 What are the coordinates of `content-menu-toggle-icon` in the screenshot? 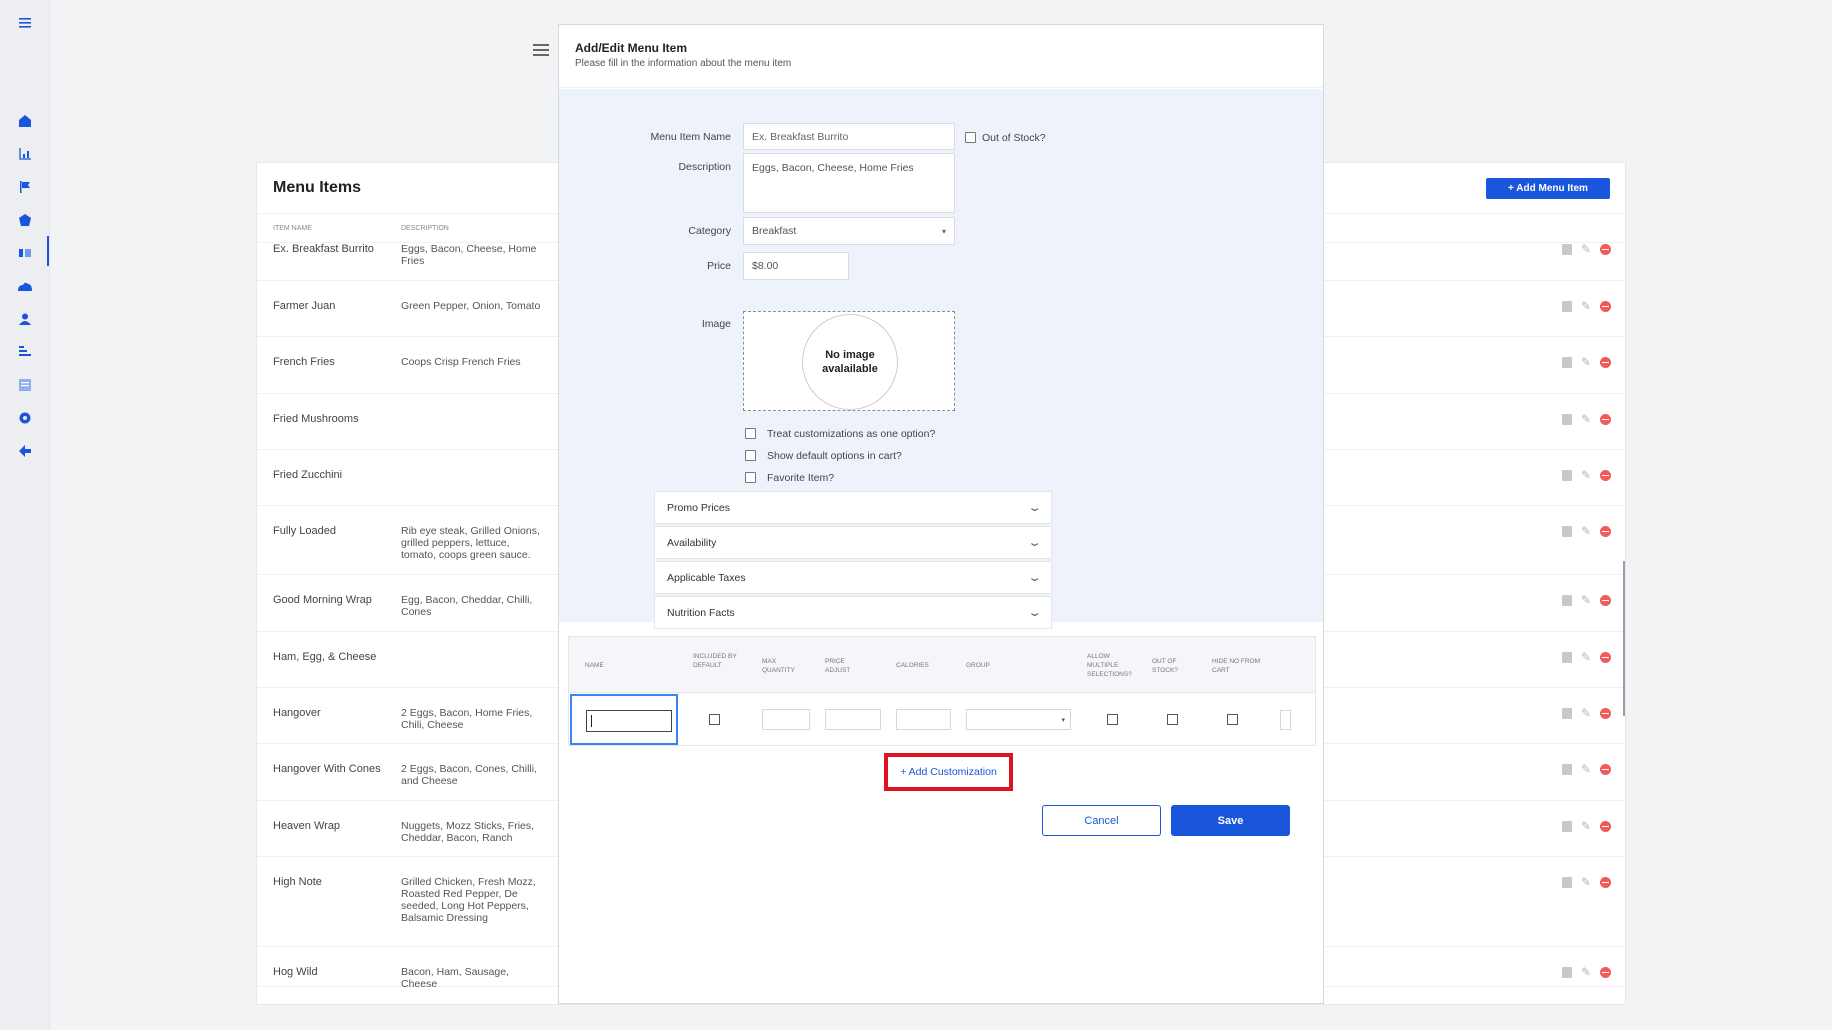 It's located at (541, 50).